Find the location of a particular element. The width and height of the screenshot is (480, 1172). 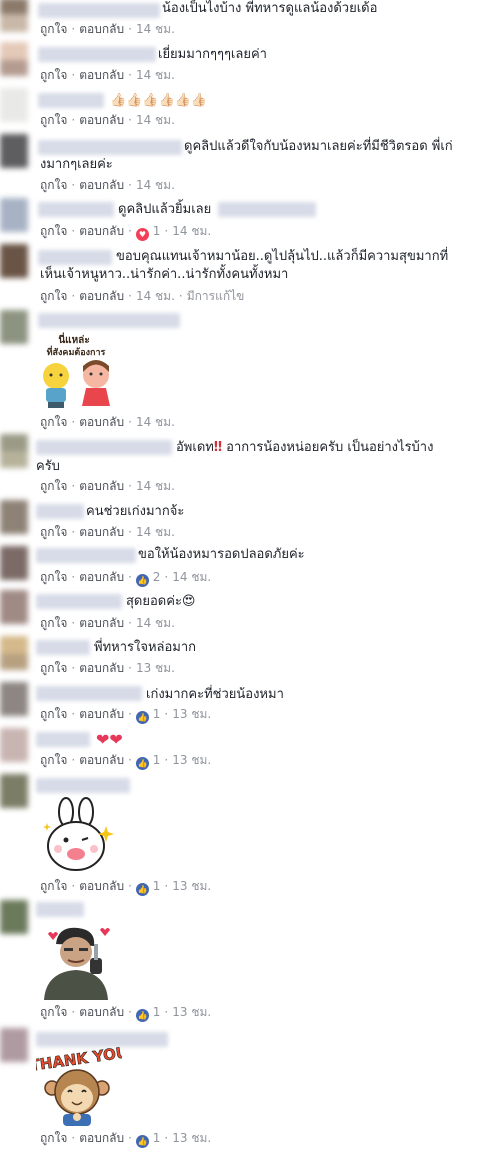

heart-reaction-icon: ♥ is located at coordinates (142, 234).